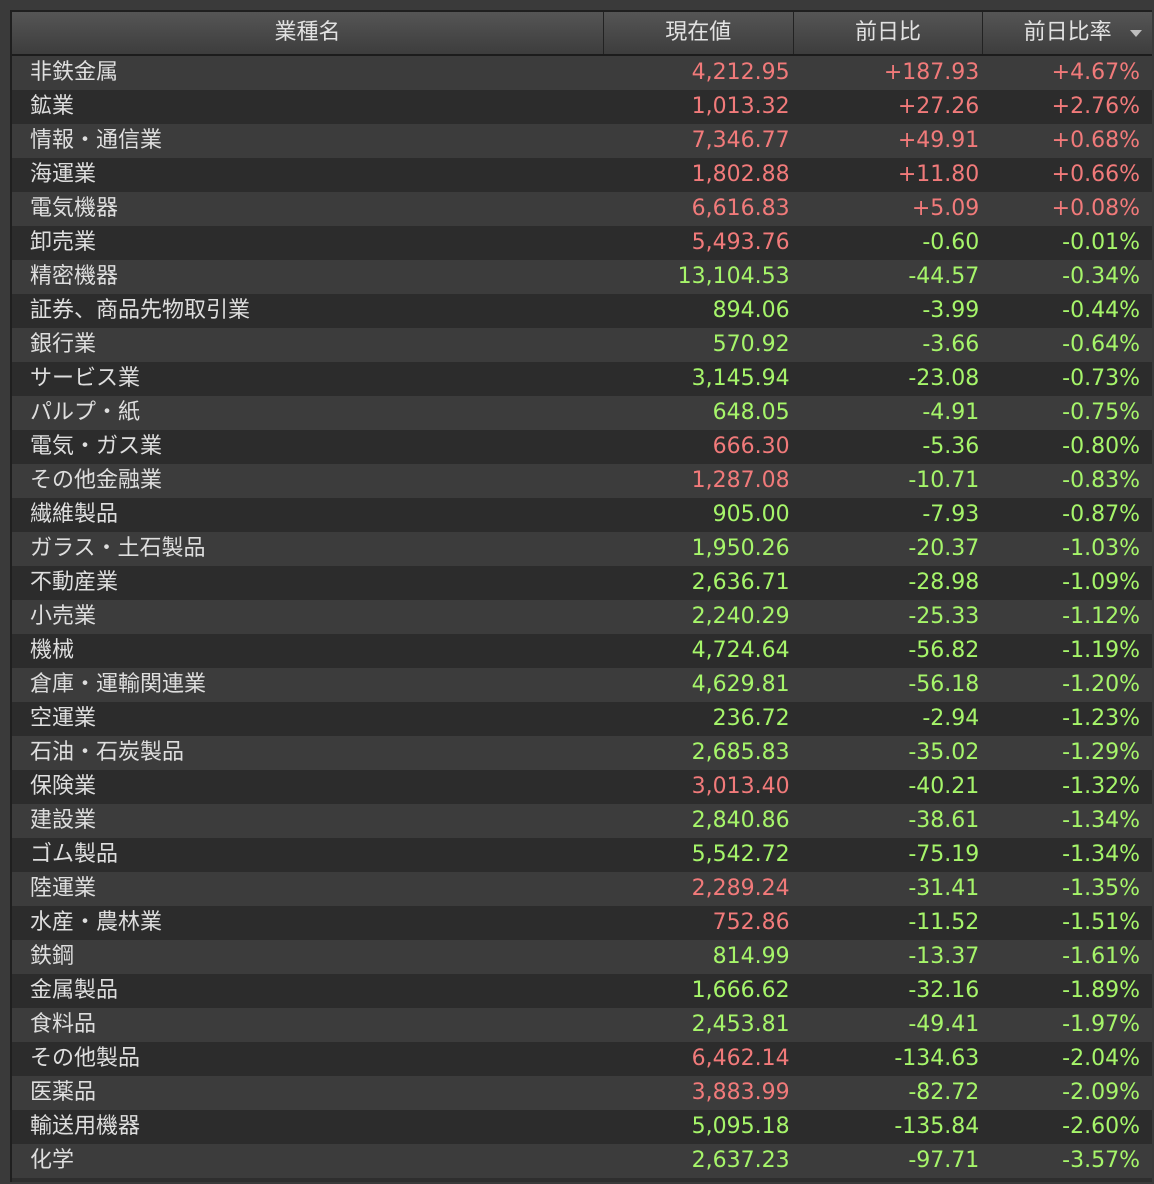  I want to click on table-row: 精密機器 13,104.53 -44.57 -0.34%, so click(582, 277).